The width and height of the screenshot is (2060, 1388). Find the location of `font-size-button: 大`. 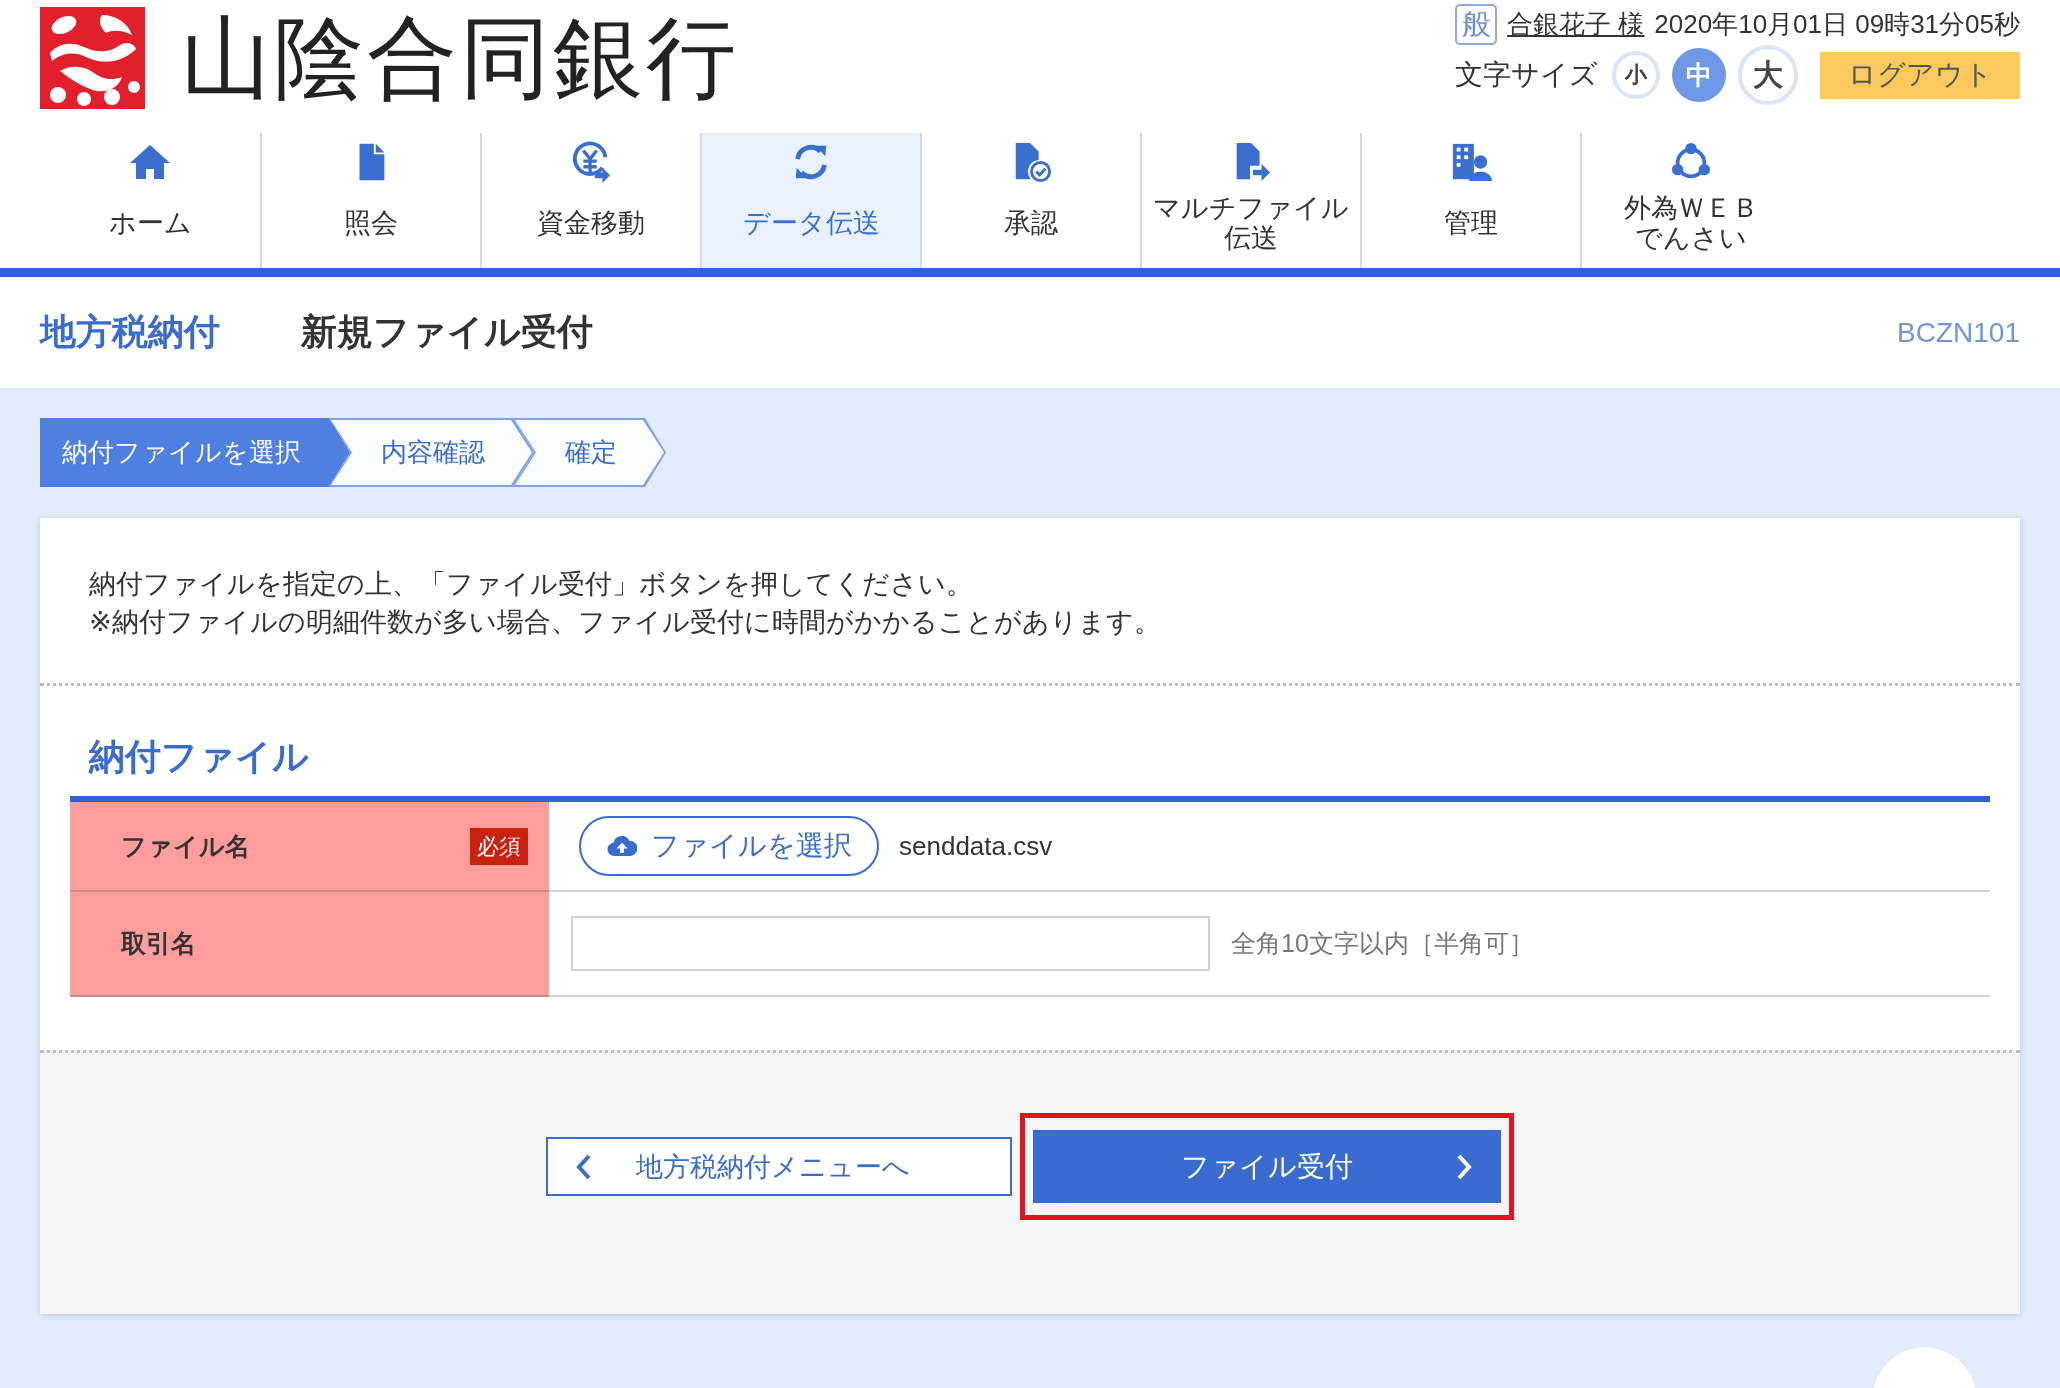

font-size-button: 大 is located at coordinates (1768, 75).